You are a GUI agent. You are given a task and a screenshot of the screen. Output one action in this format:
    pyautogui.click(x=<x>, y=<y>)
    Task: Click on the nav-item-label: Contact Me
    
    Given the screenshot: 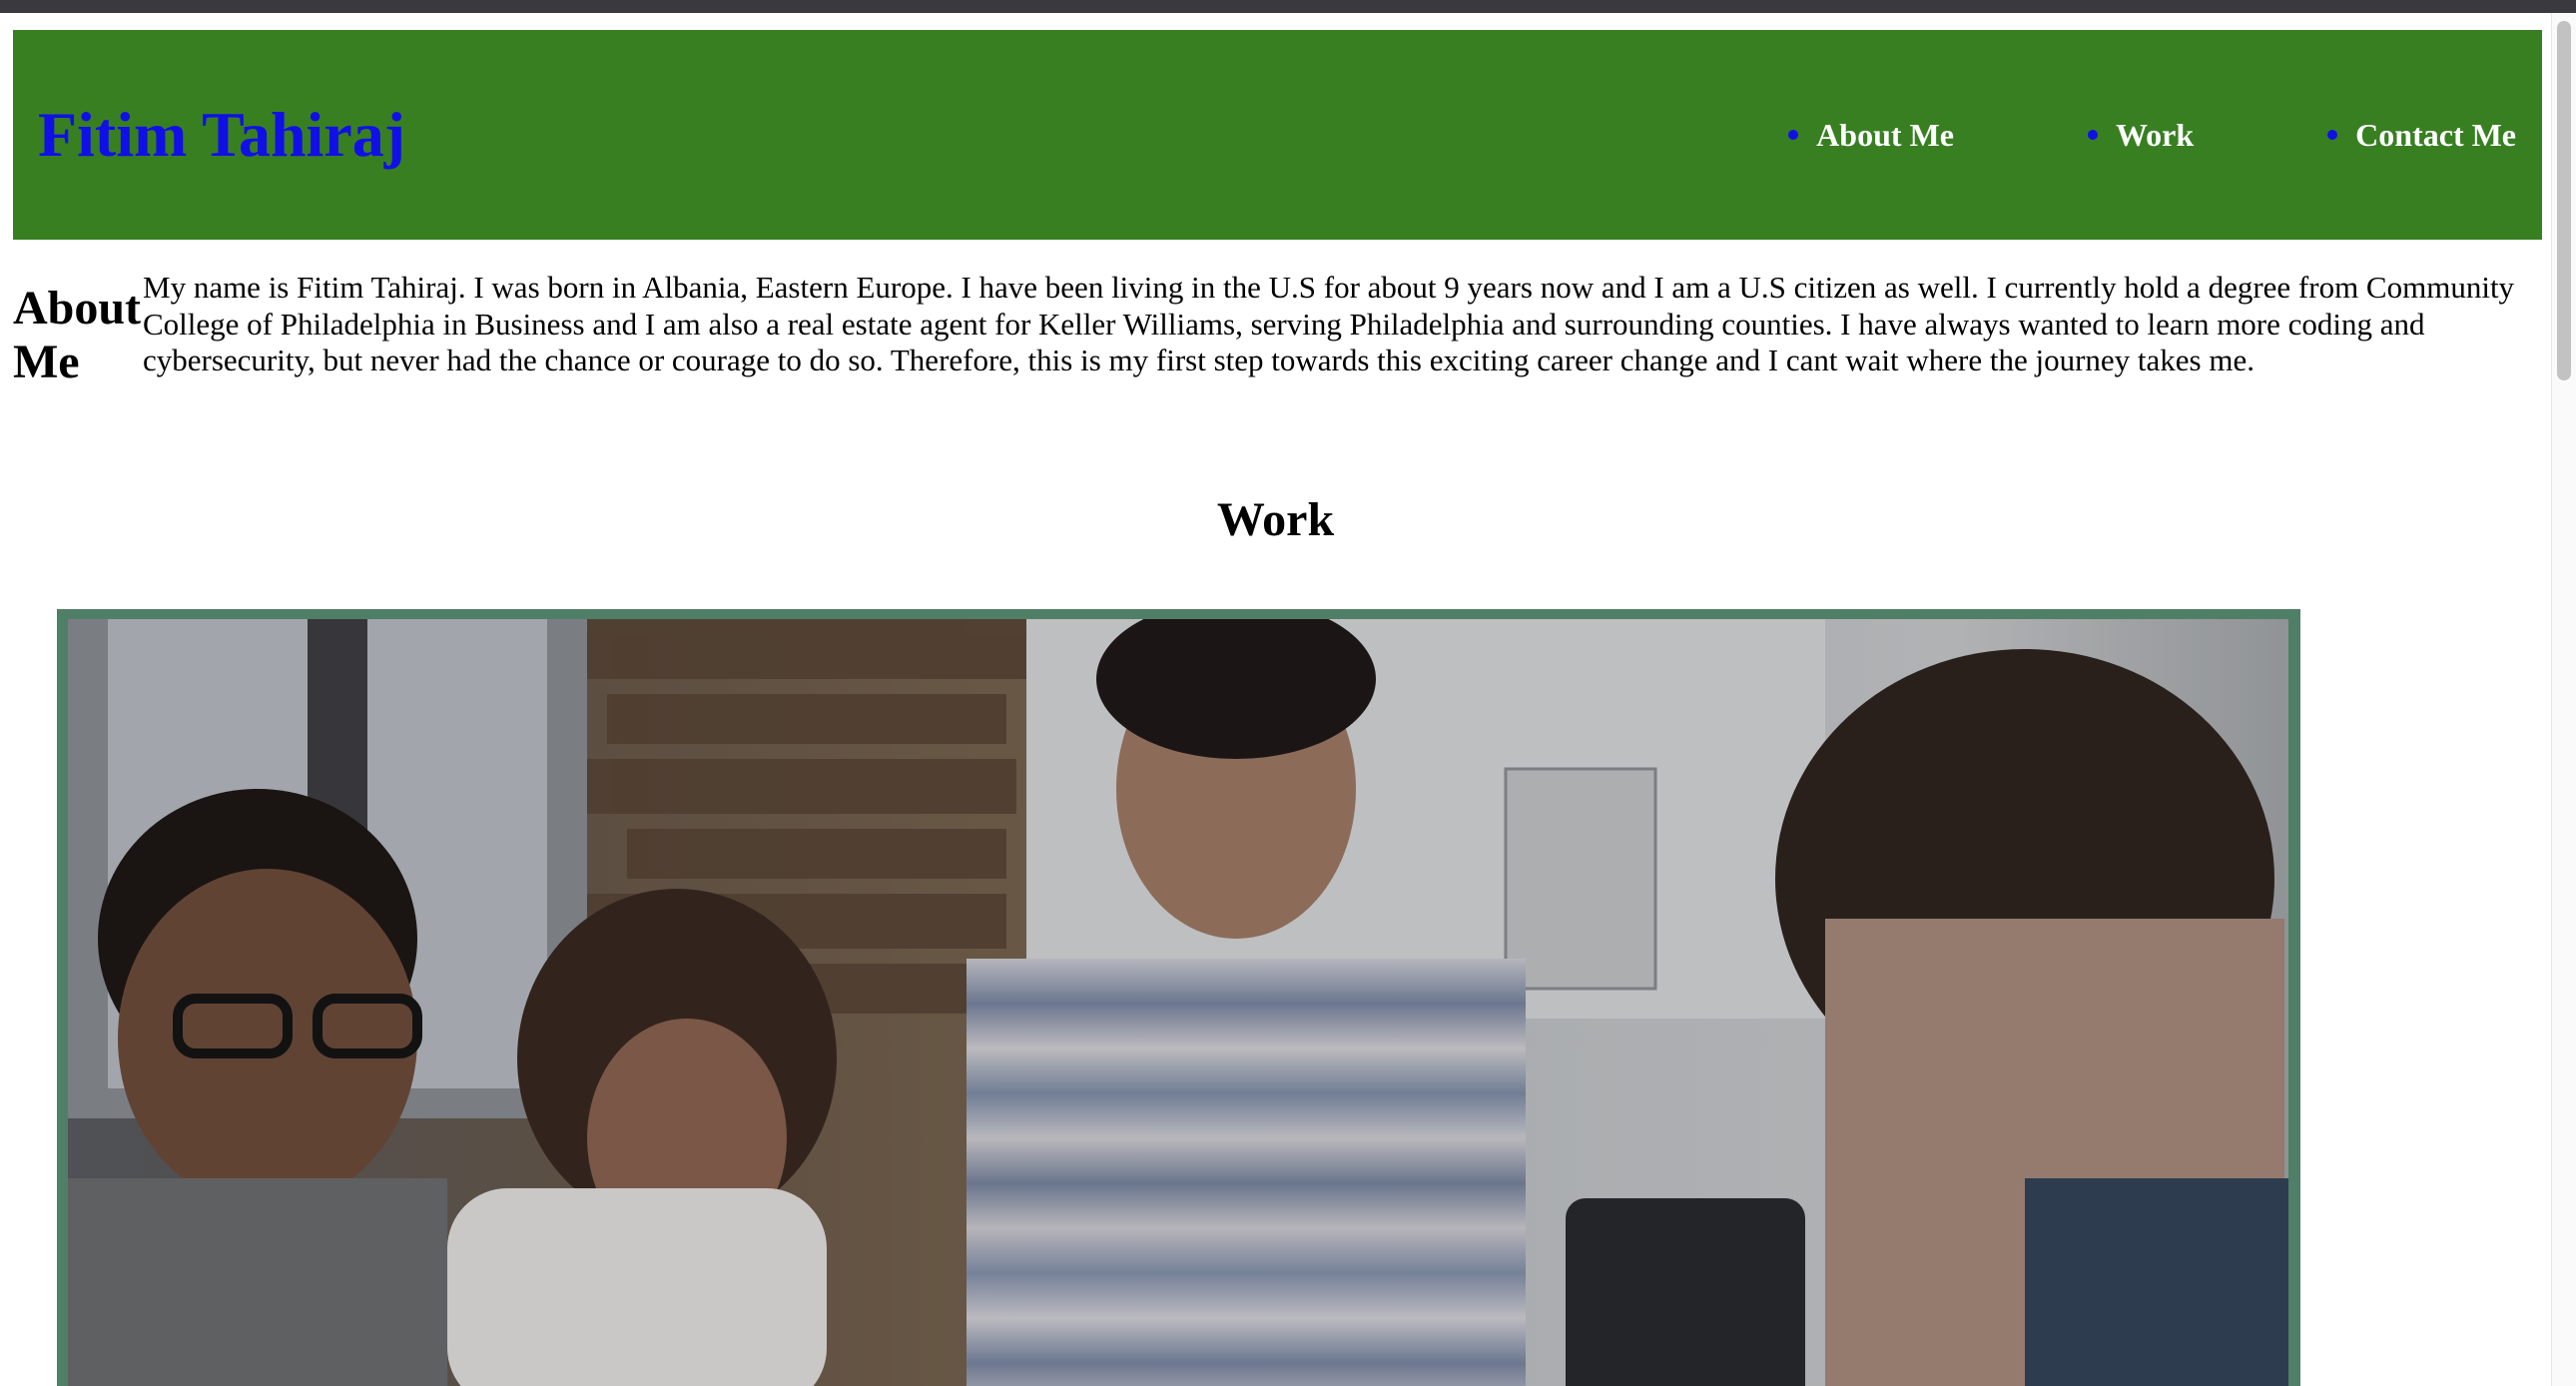 What is the action you would take?
    pyautogui.click(x=2435, y=134)
    